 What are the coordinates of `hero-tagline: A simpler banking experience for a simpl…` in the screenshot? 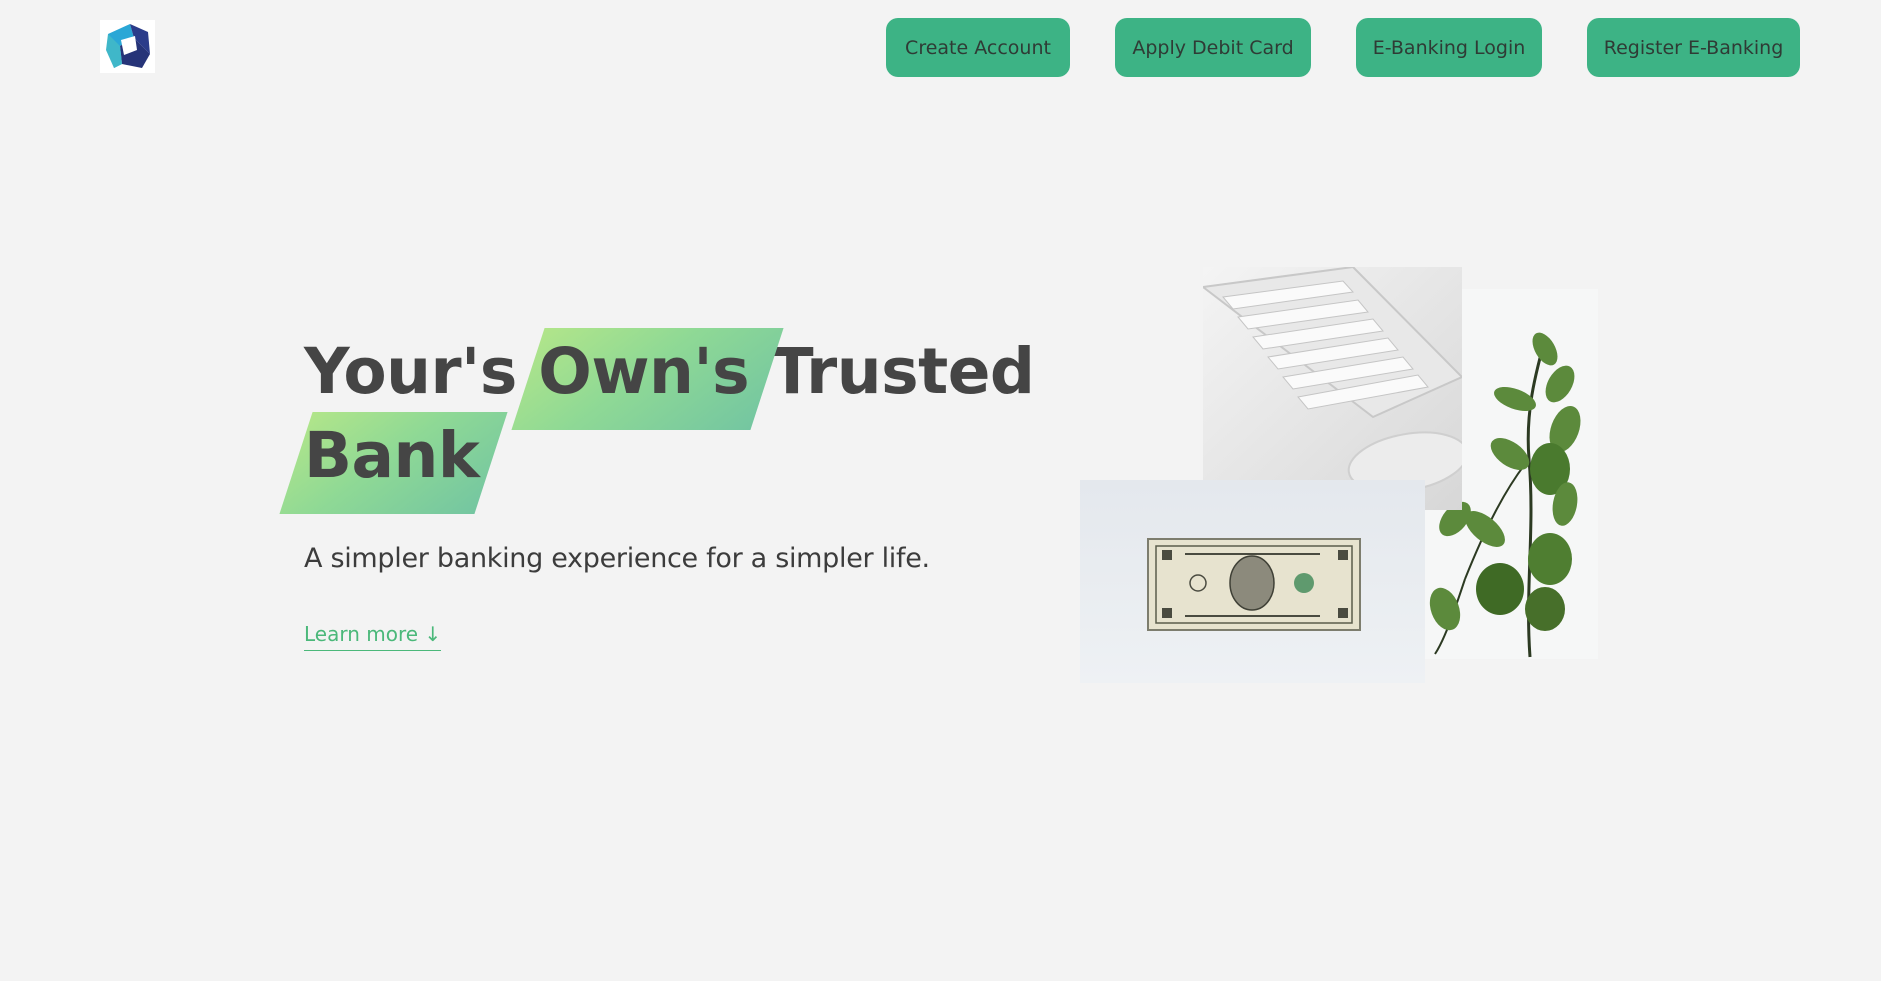 It's located at (617, 558).